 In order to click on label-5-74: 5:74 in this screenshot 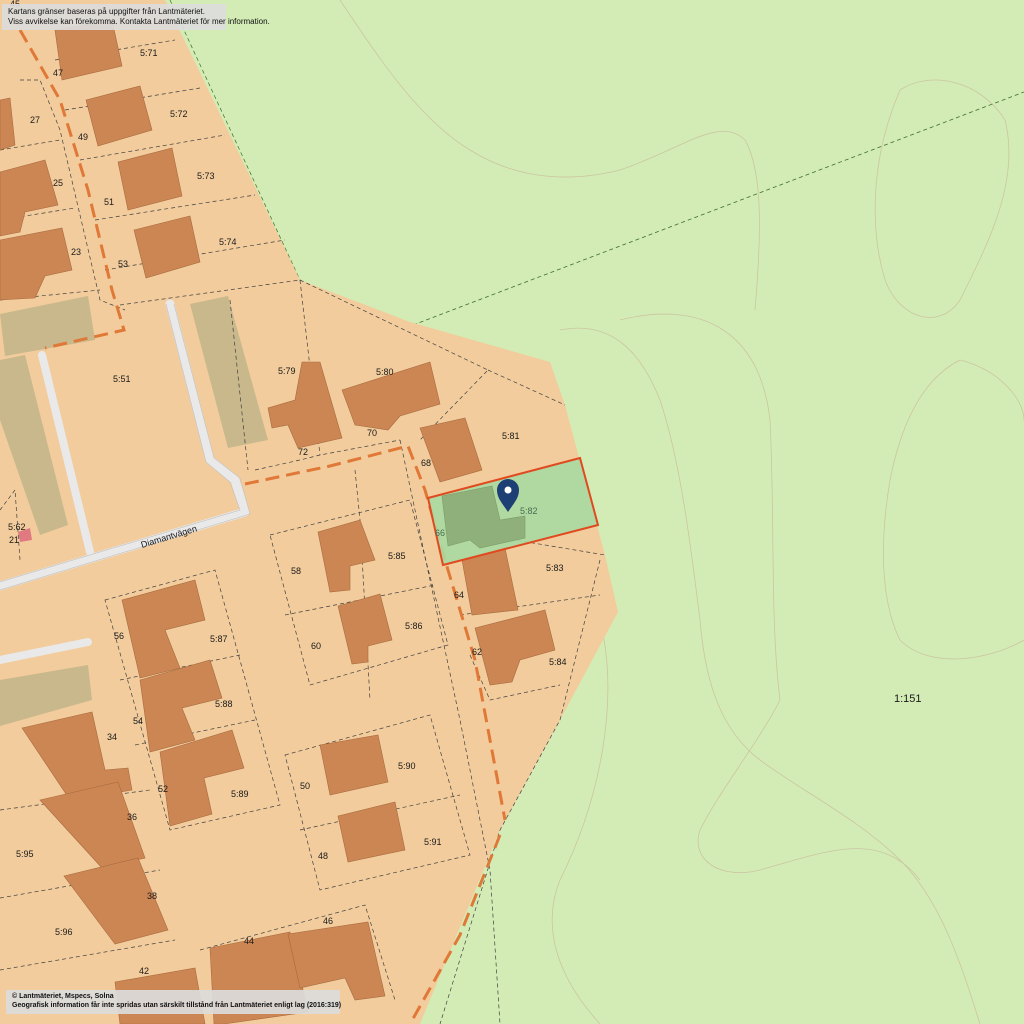, I will do `click(228, 242)`.